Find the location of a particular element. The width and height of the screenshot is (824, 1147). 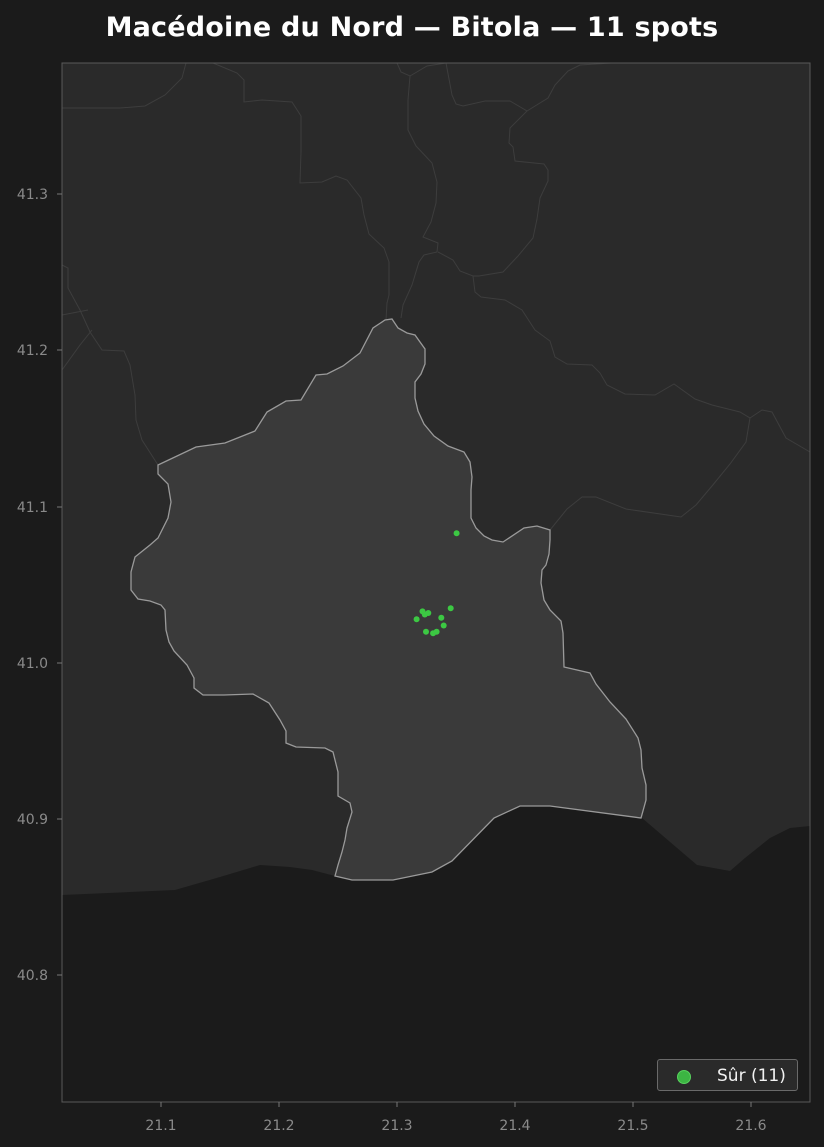

x-tick-4: 21.4 is located at coordinates (515, 1118).